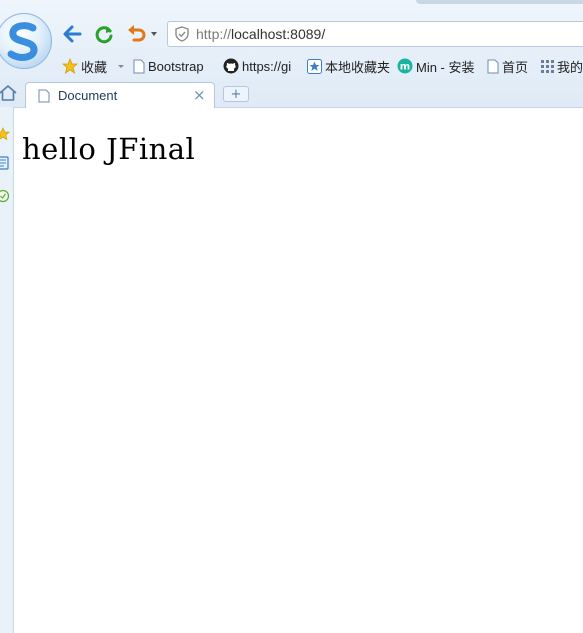  I want to click on new-tab-button: +, so click(236, 94).